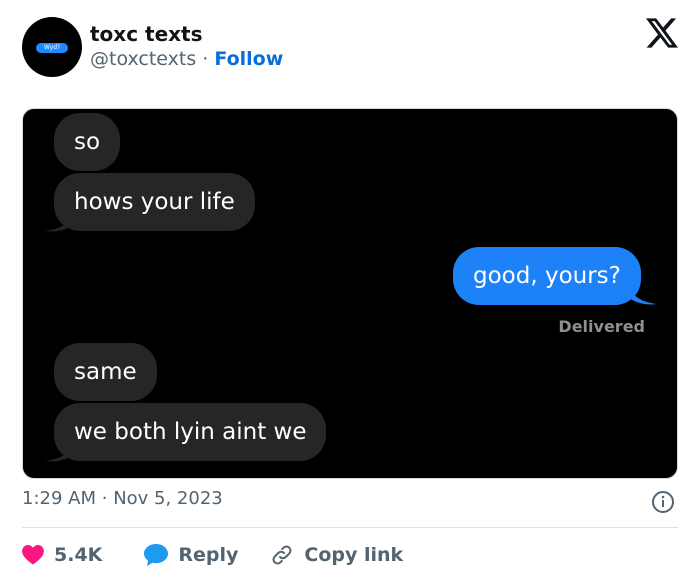 This screenshot has width=700, height=581. Describe the element at coordinates (78, 555) in the screenshot. I see `like-count: 5.4K` at that location.